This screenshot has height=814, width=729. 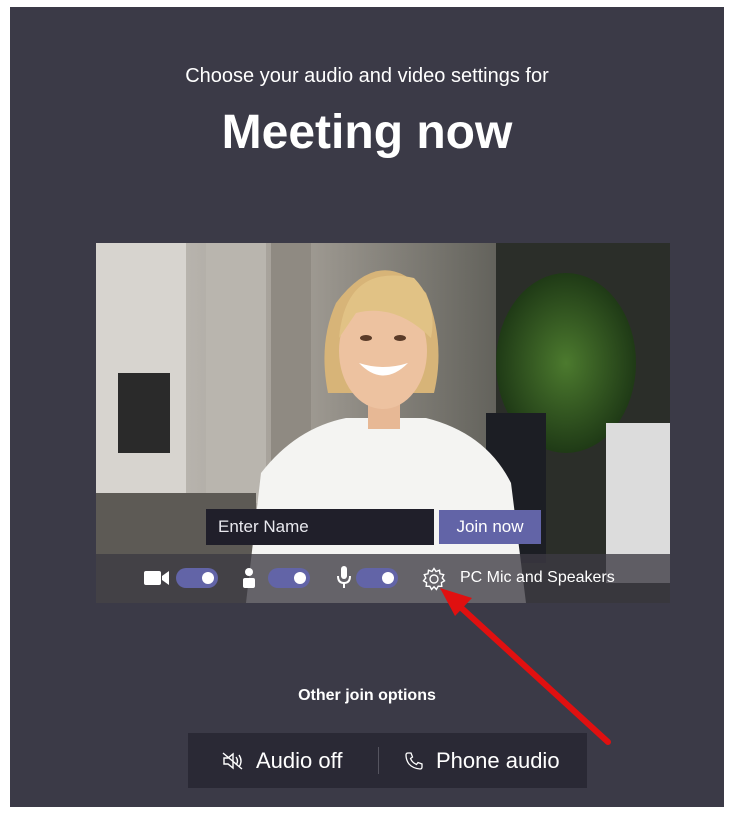 What do you see at coordinates (299, 760) in the screenshot?
I see `audio-off-label: Audio off` at bounding box center [299, 760].